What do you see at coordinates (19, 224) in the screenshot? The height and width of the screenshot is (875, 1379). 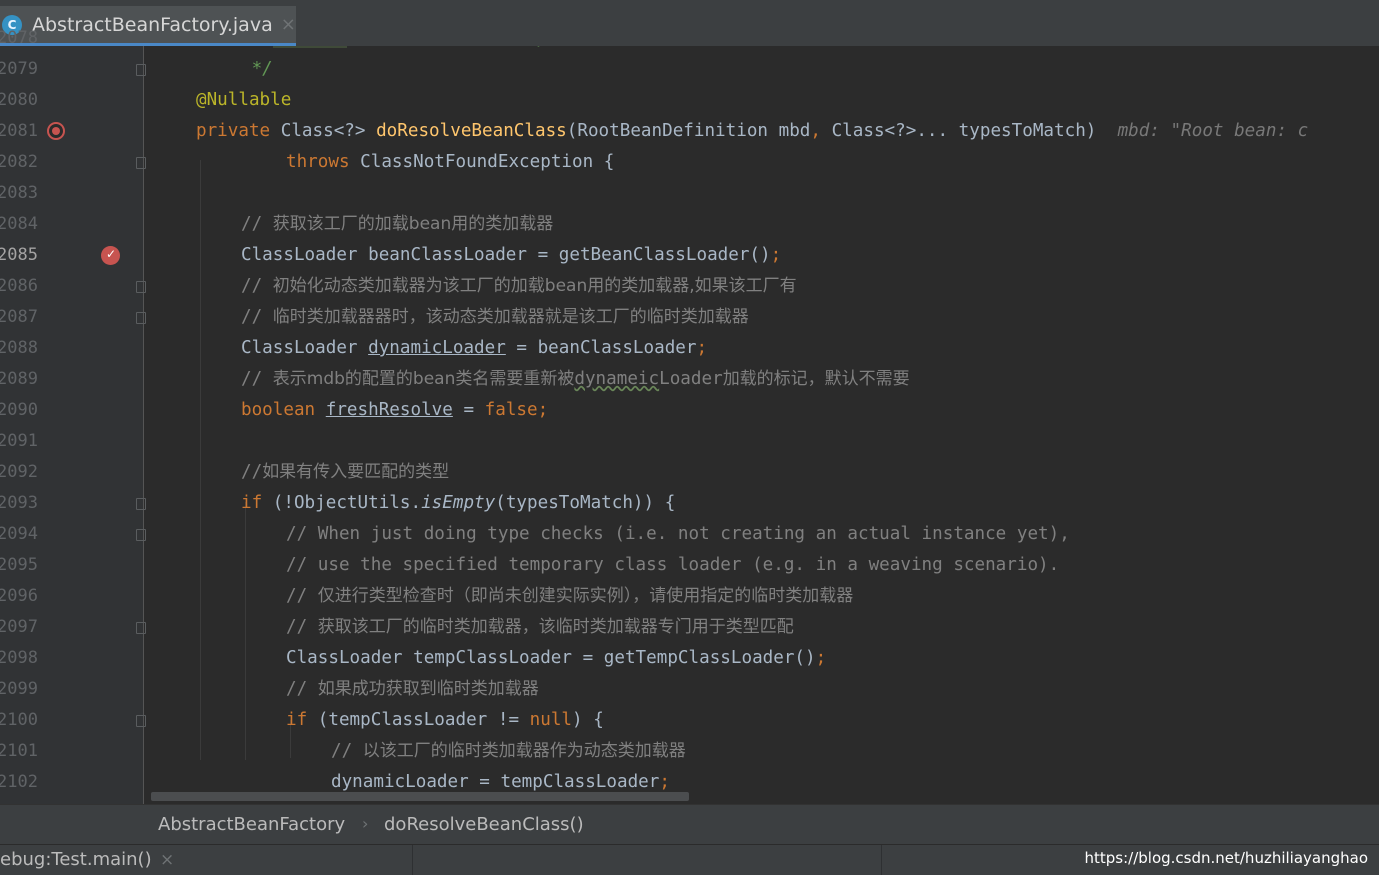 I see `line-number: 2084` at bounding box center [19, 224].